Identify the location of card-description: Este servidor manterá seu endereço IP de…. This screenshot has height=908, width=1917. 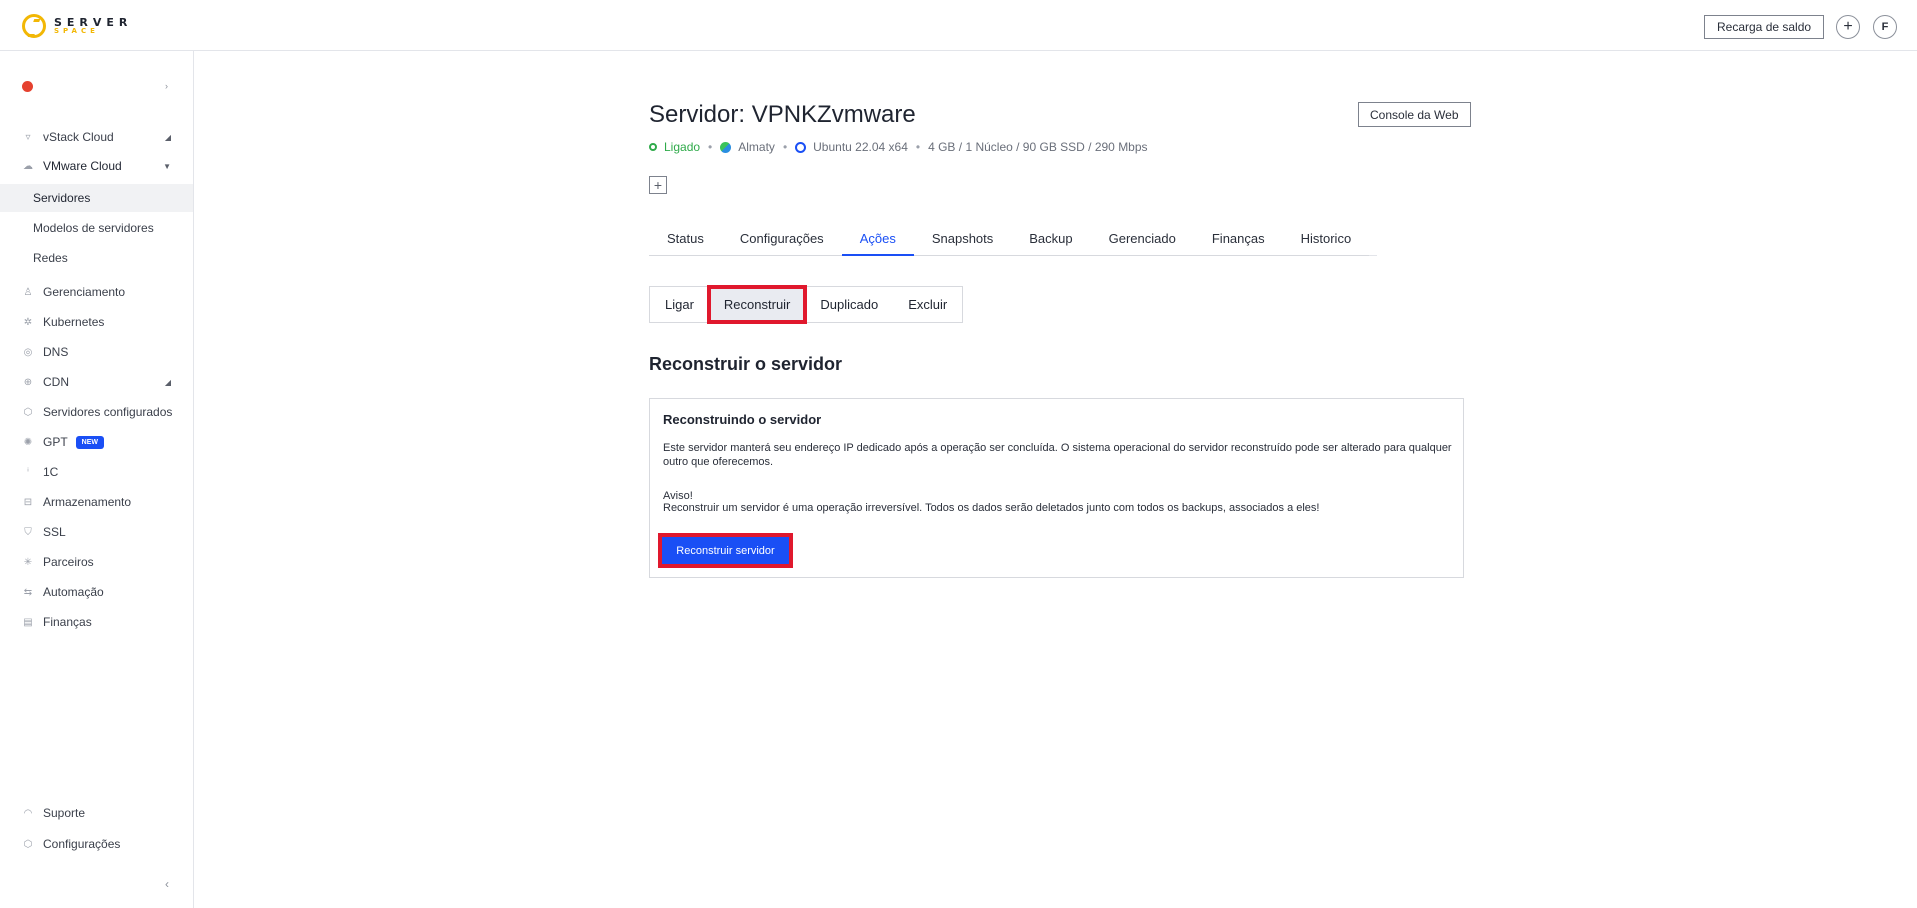
(1057, 455).